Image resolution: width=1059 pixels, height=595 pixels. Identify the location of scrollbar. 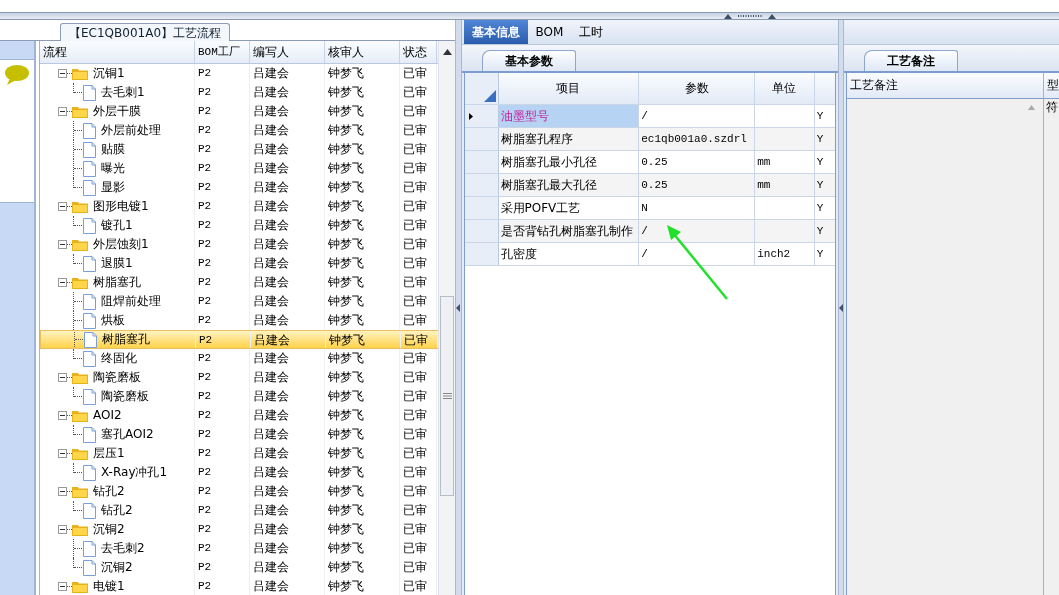
(446, 318).